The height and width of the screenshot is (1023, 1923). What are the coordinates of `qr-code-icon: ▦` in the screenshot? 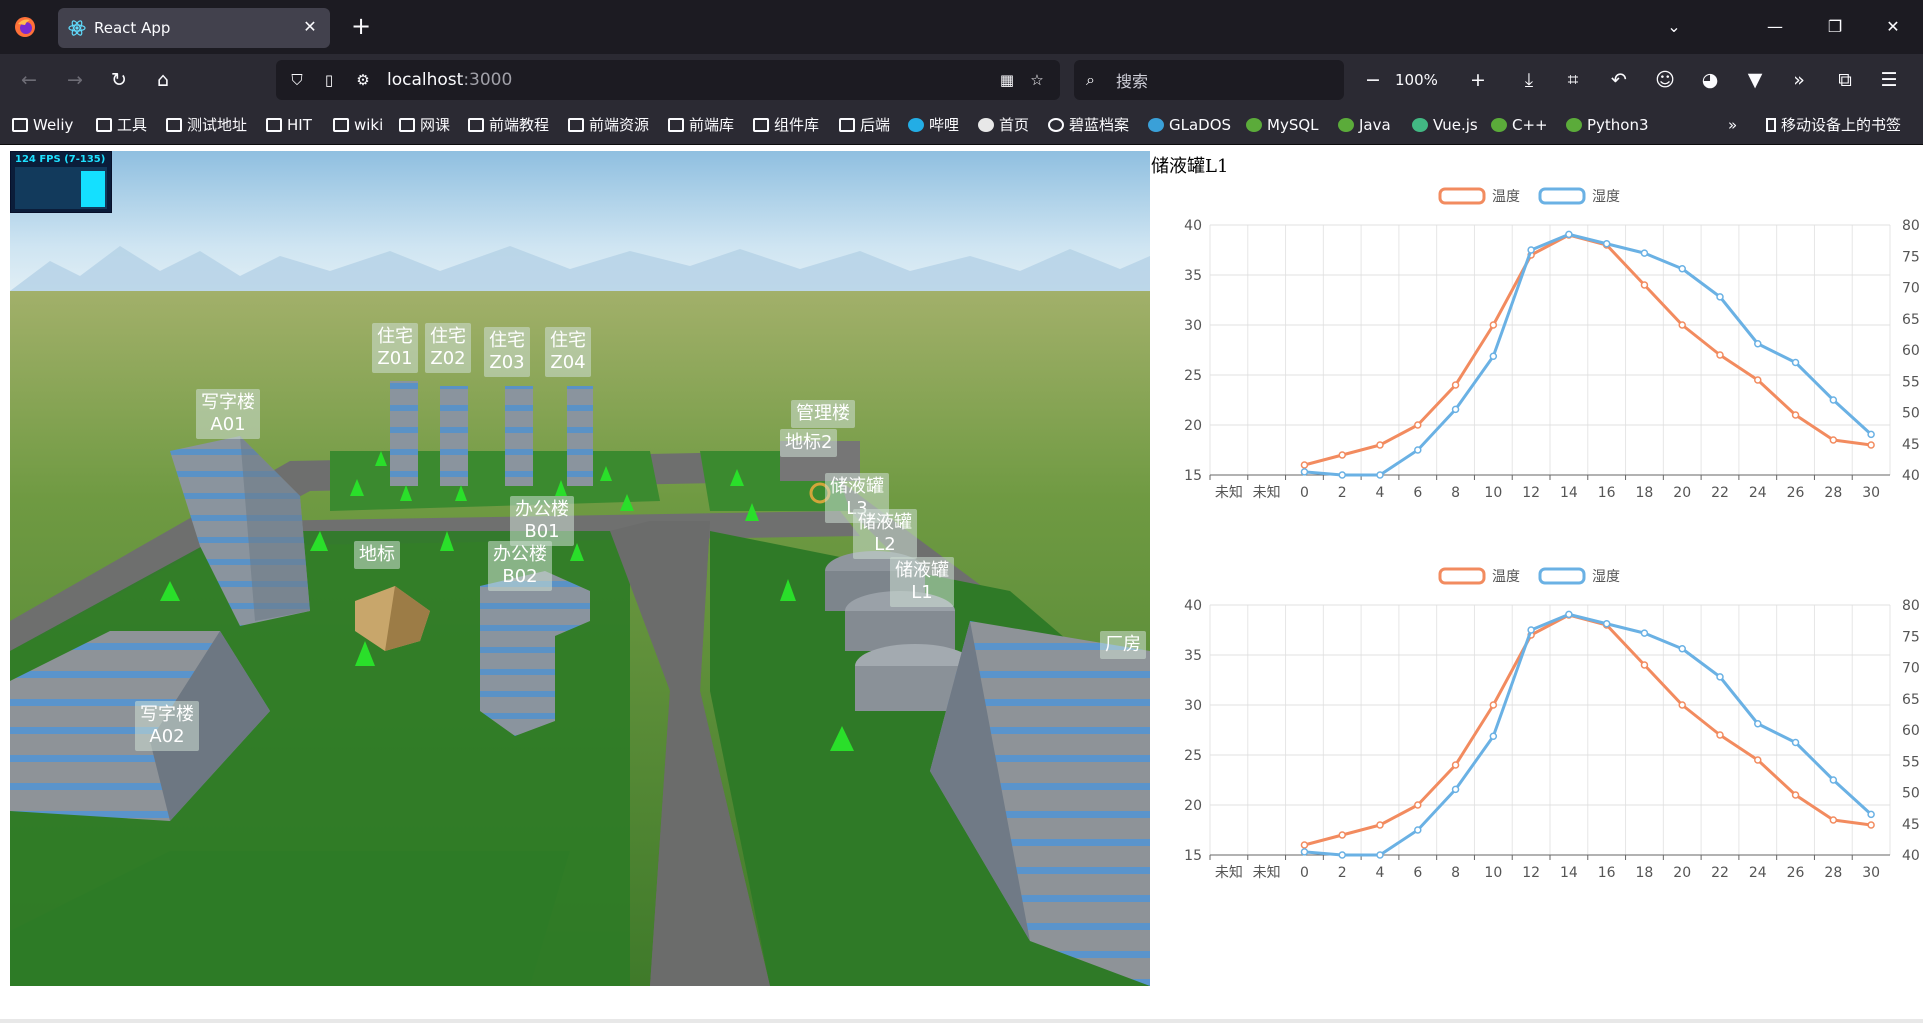 It's located at (1007, 80).